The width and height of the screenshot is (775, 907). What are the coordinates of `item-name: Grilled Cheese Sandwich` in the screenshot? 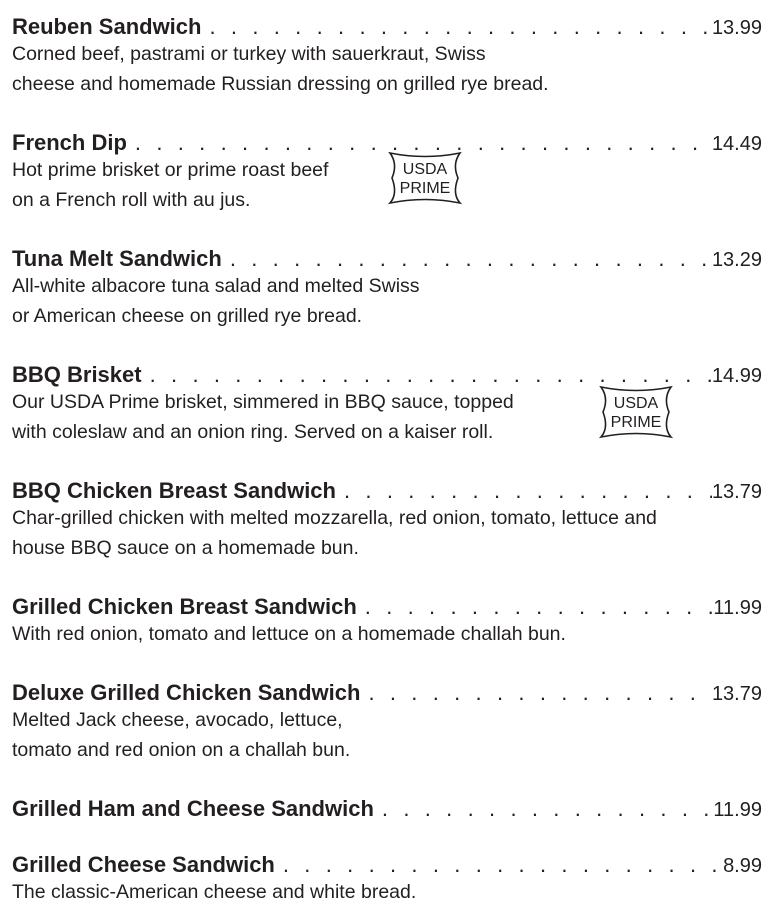 It's located at (143, 864).